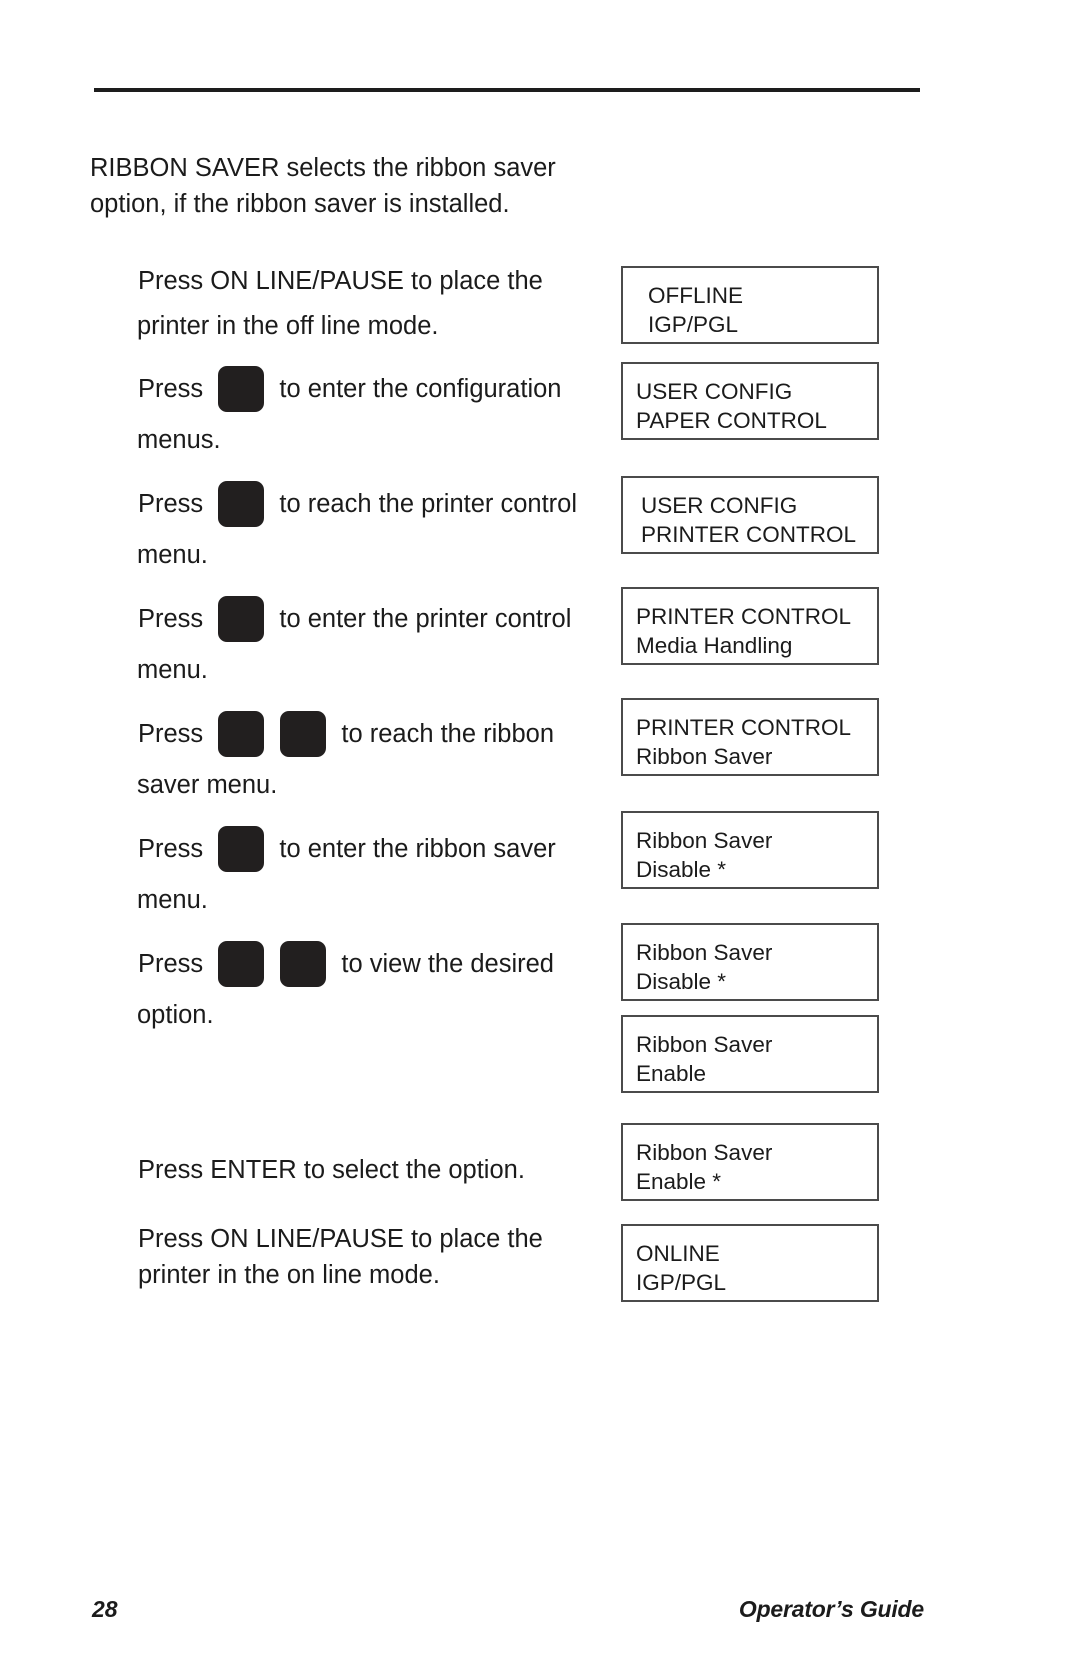  Describe the element at coordinates (372, 648) in the screenshot. I see `step-down-enter-printer-control: Press to enter the printer control menu.` at that location.